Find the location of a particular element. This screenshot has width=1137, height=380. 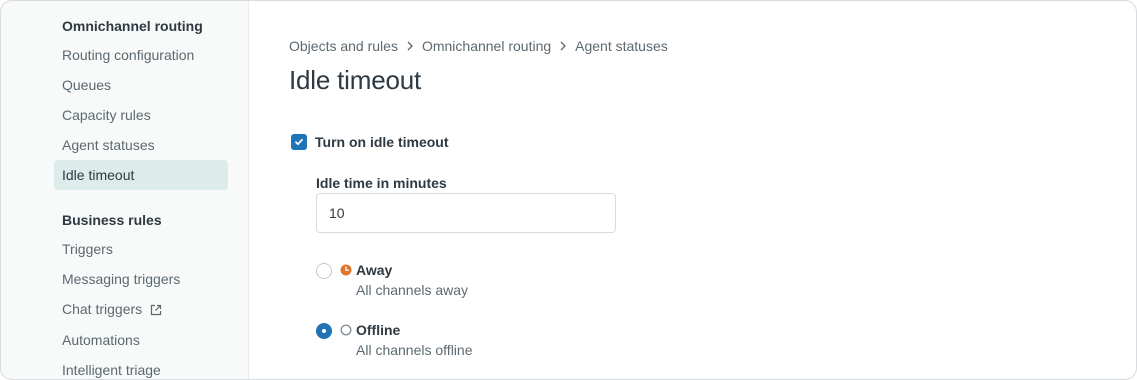

sidebar-item-agent-statuses: Agent statuses is located at coordinates (141, 145).